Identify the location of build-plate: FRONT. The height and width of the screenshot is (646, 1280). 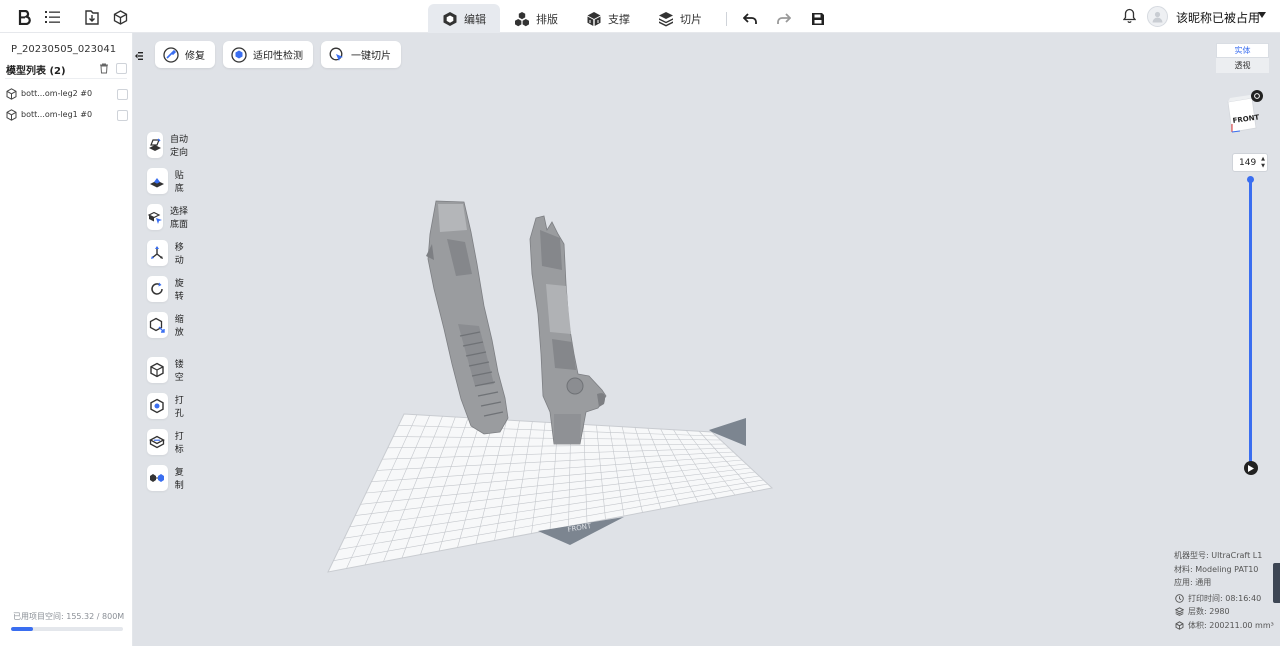
(550, 493).